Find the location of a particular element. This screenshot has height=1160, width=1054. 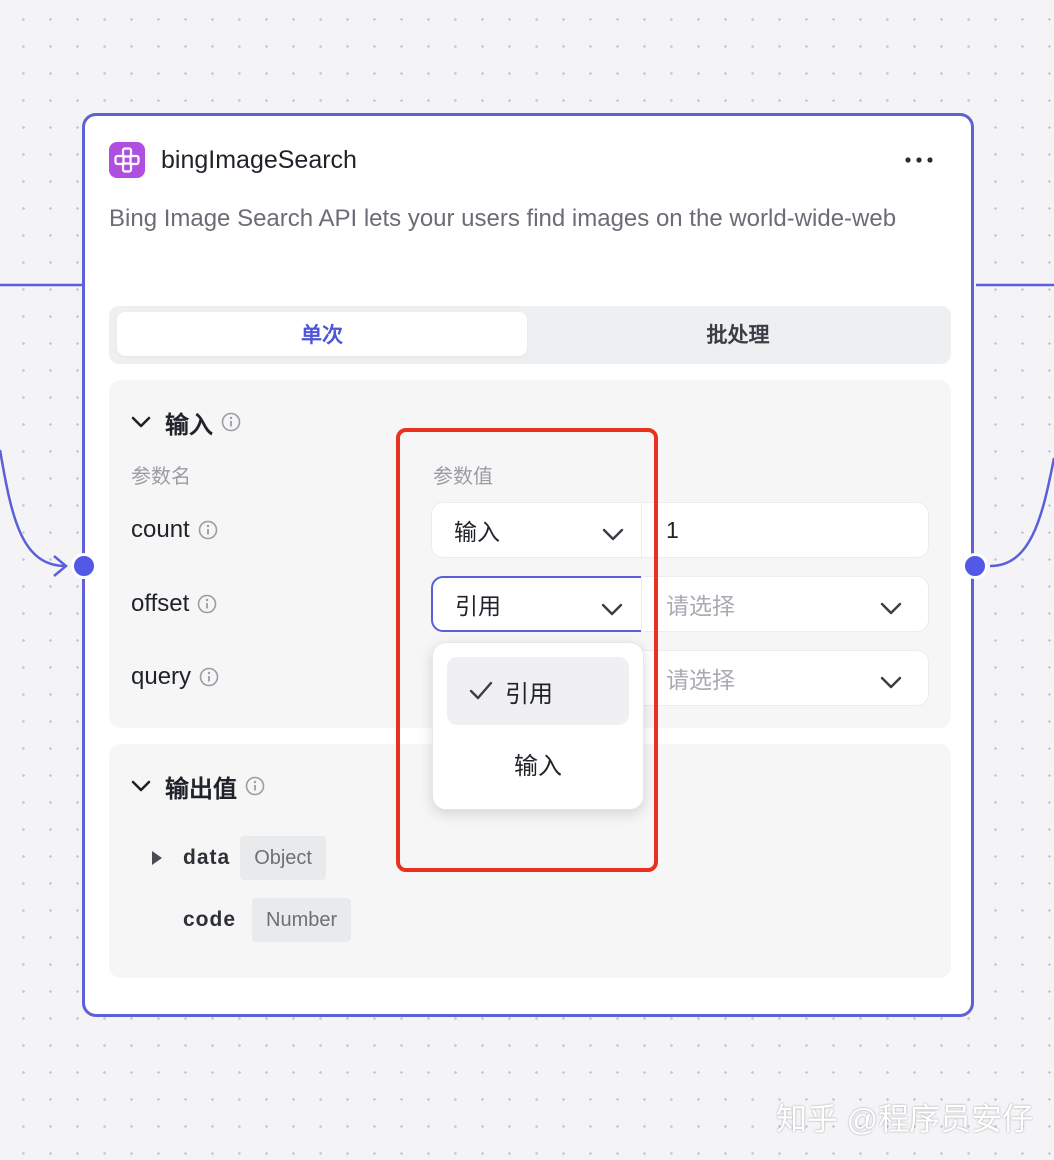

param-offset: offset is located at coordinates (174, 604).